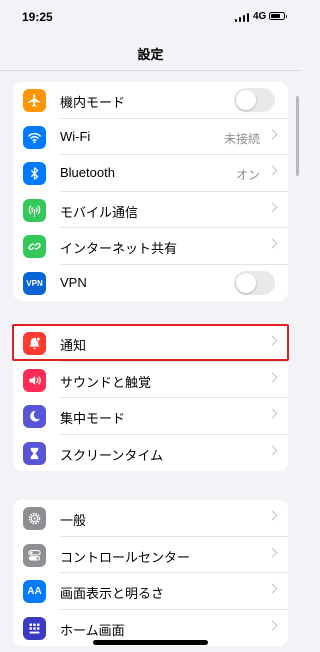  Describe the element at coordinates (125, 557) in the screenshot. I see `row-label: コントロールセンター` at that location.